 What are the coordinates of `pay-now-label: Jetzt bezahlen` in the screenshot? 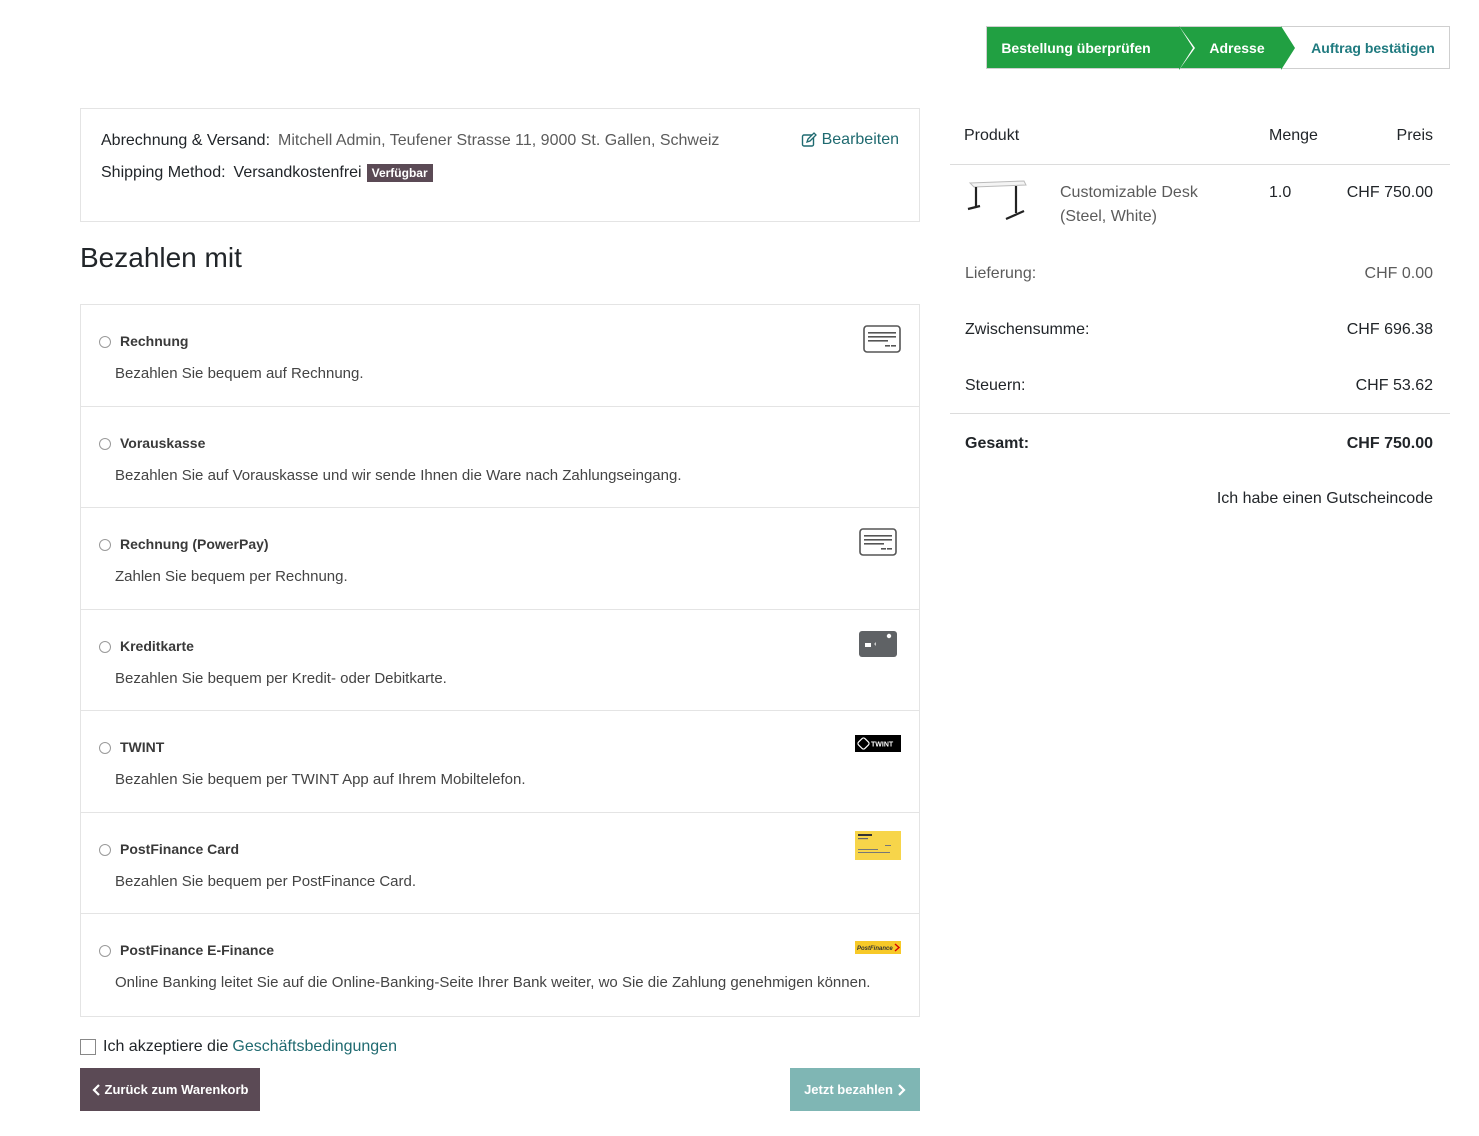 It's located at (848, 1089).